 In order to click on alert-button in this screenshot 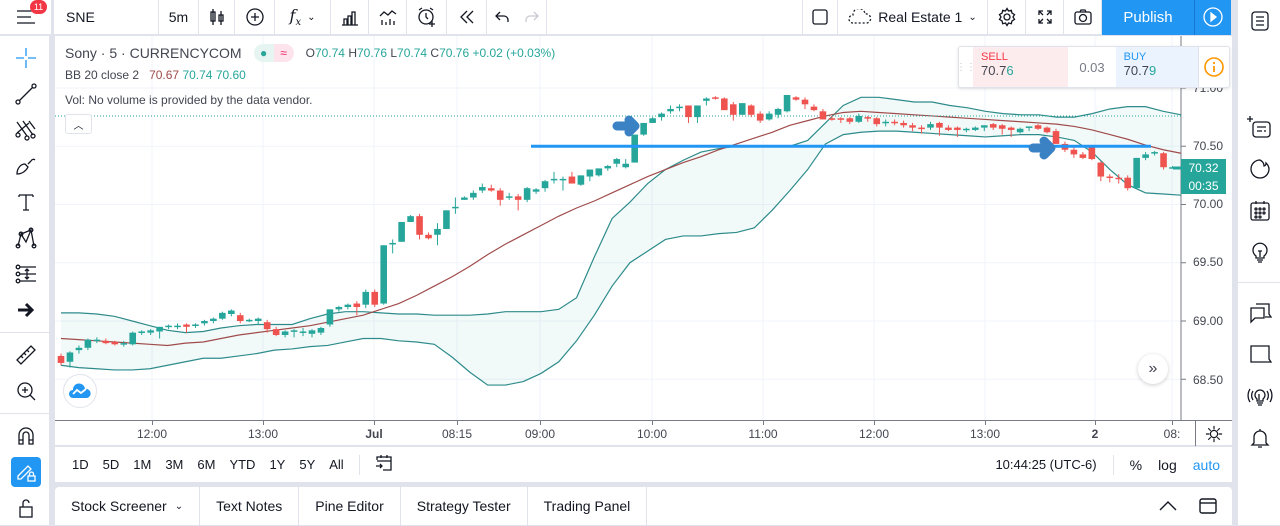, I will do `click(427, 17)`.